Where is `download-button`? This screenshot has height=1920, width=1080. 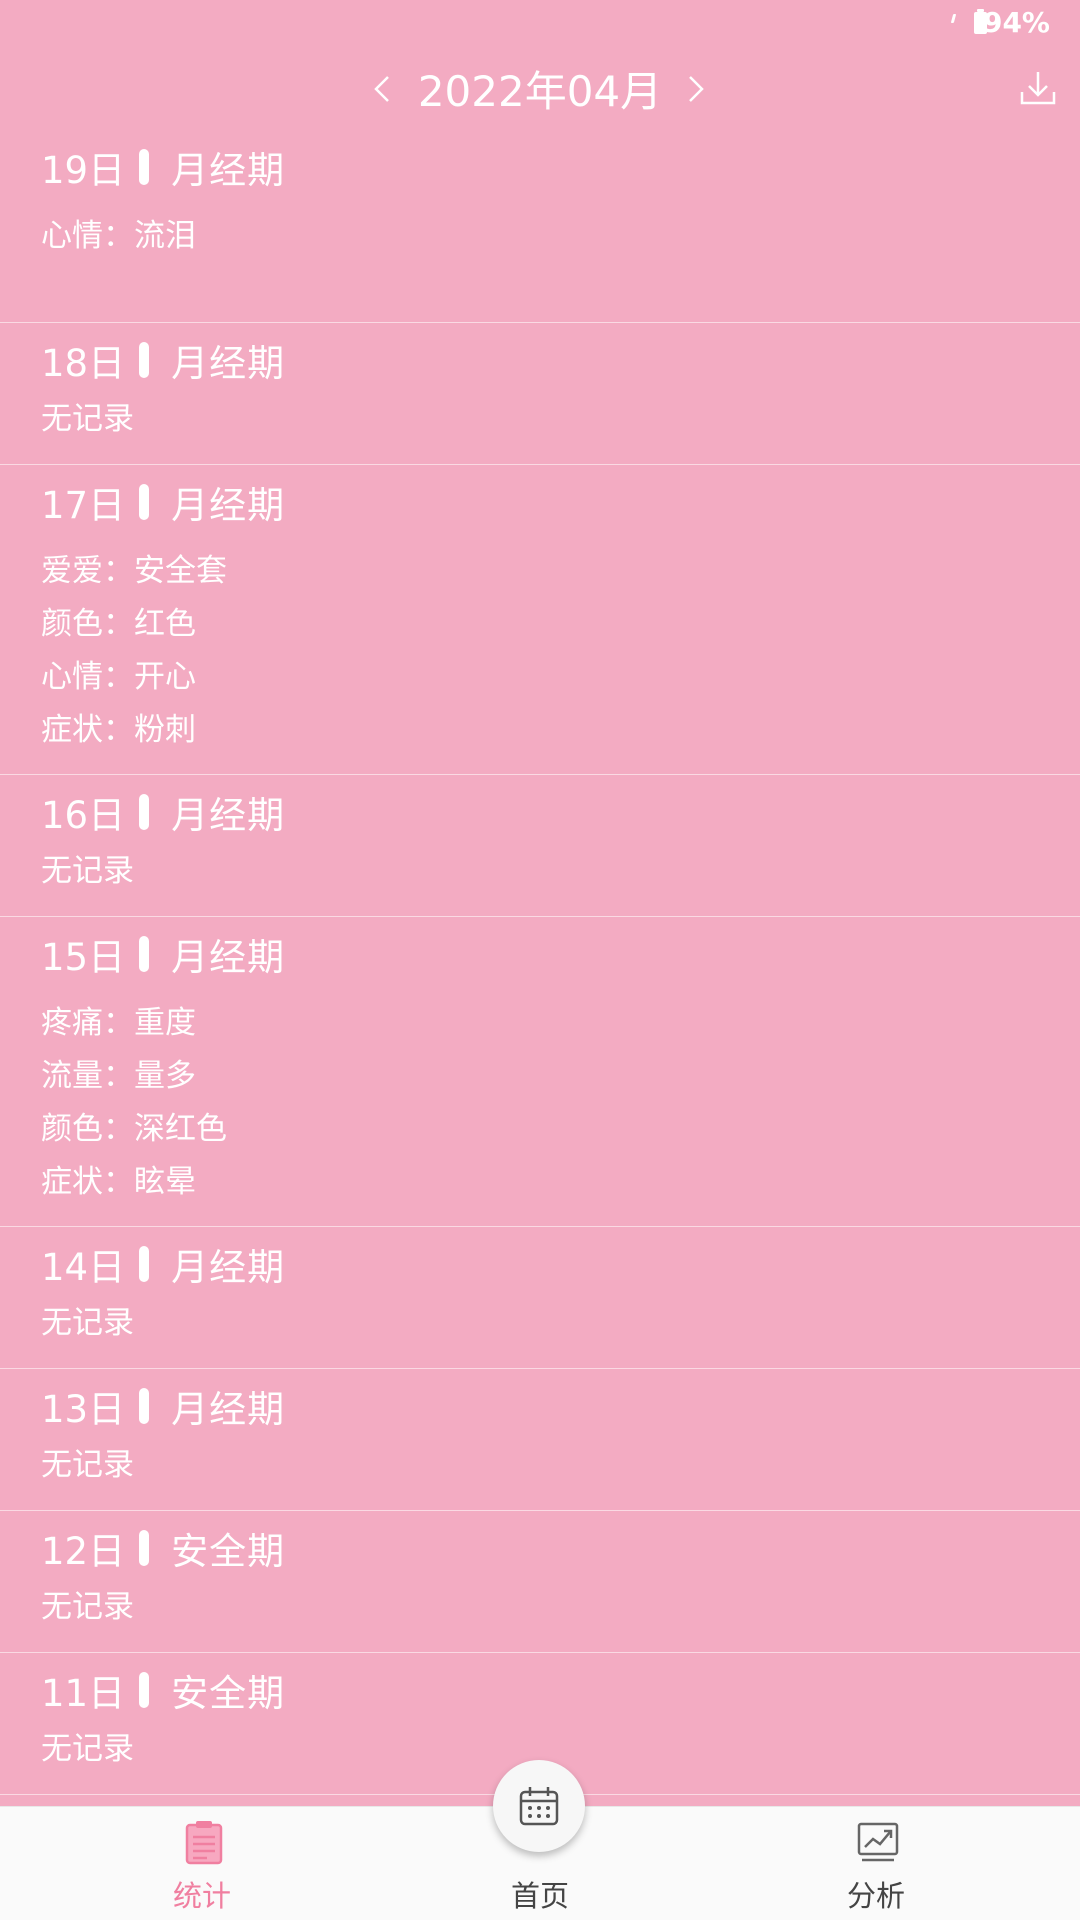
download-button is located at coordinates (1038, 88).